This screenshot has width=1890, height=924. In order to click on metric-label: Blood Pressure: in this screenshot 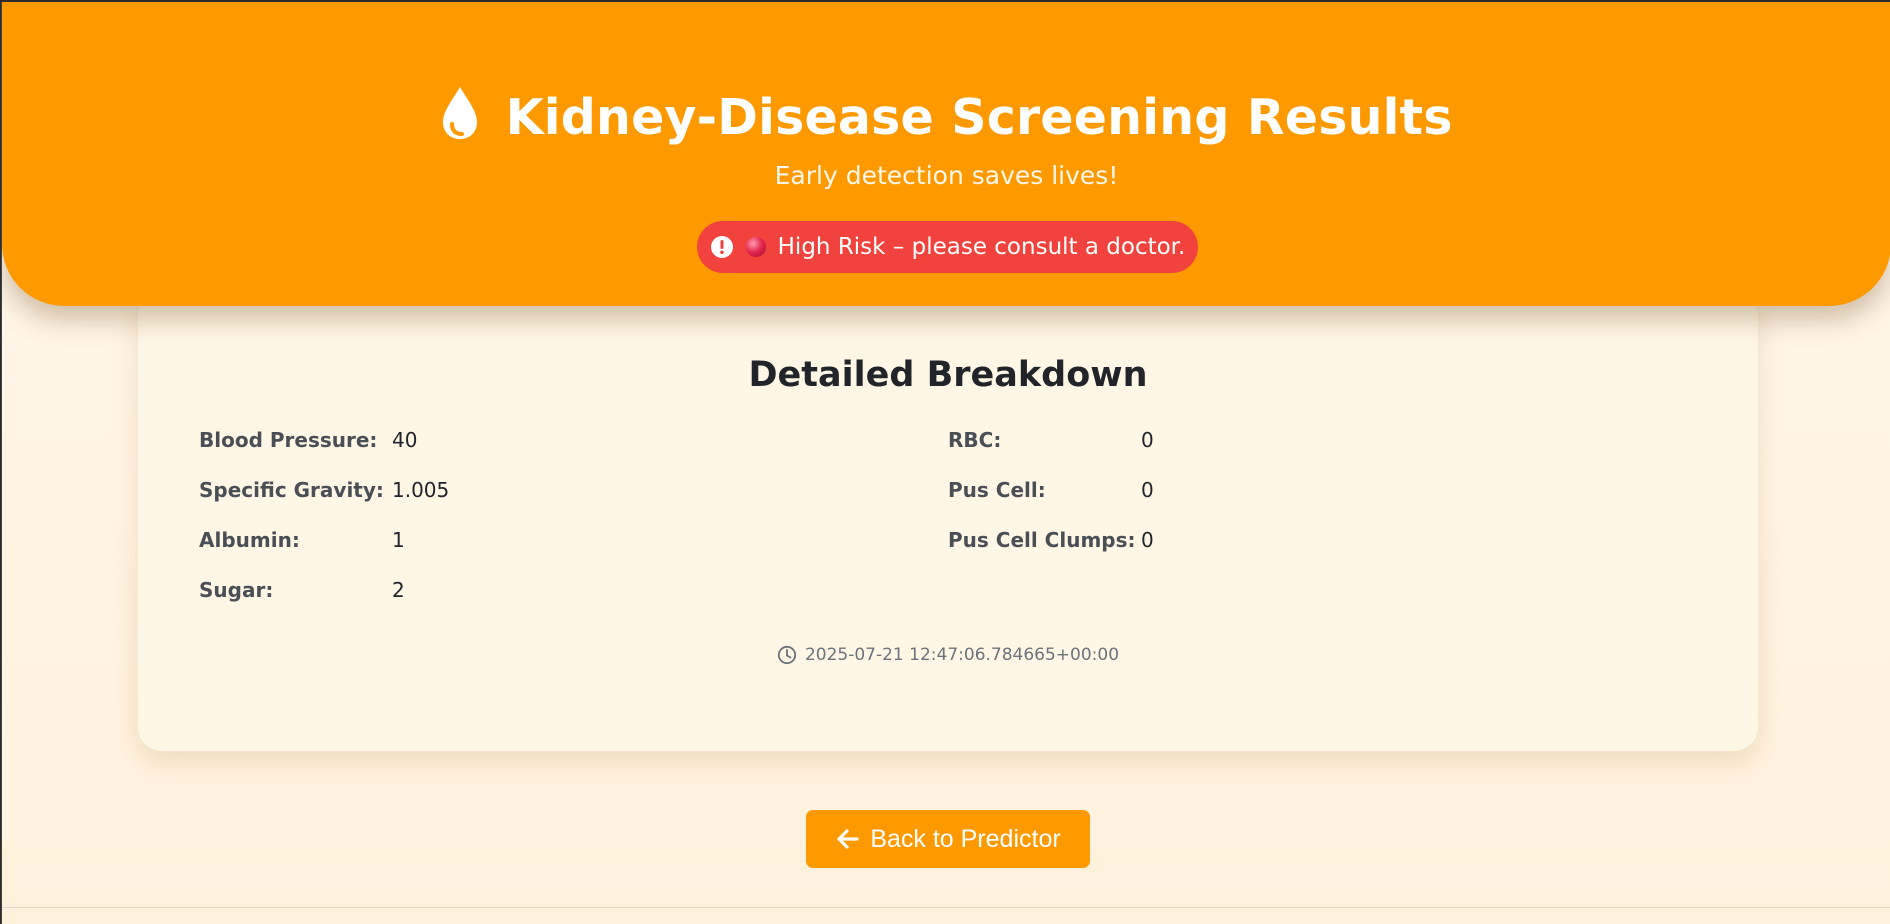, I will do `click(288, 440)`.